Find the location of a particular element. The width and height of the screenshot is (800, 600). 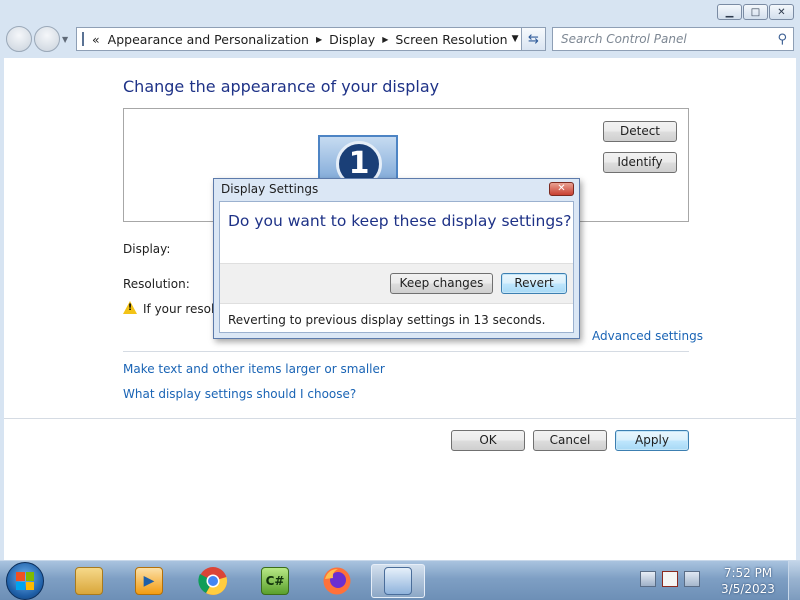

firefox-taskbar-button is located at coordinates (337, 581).